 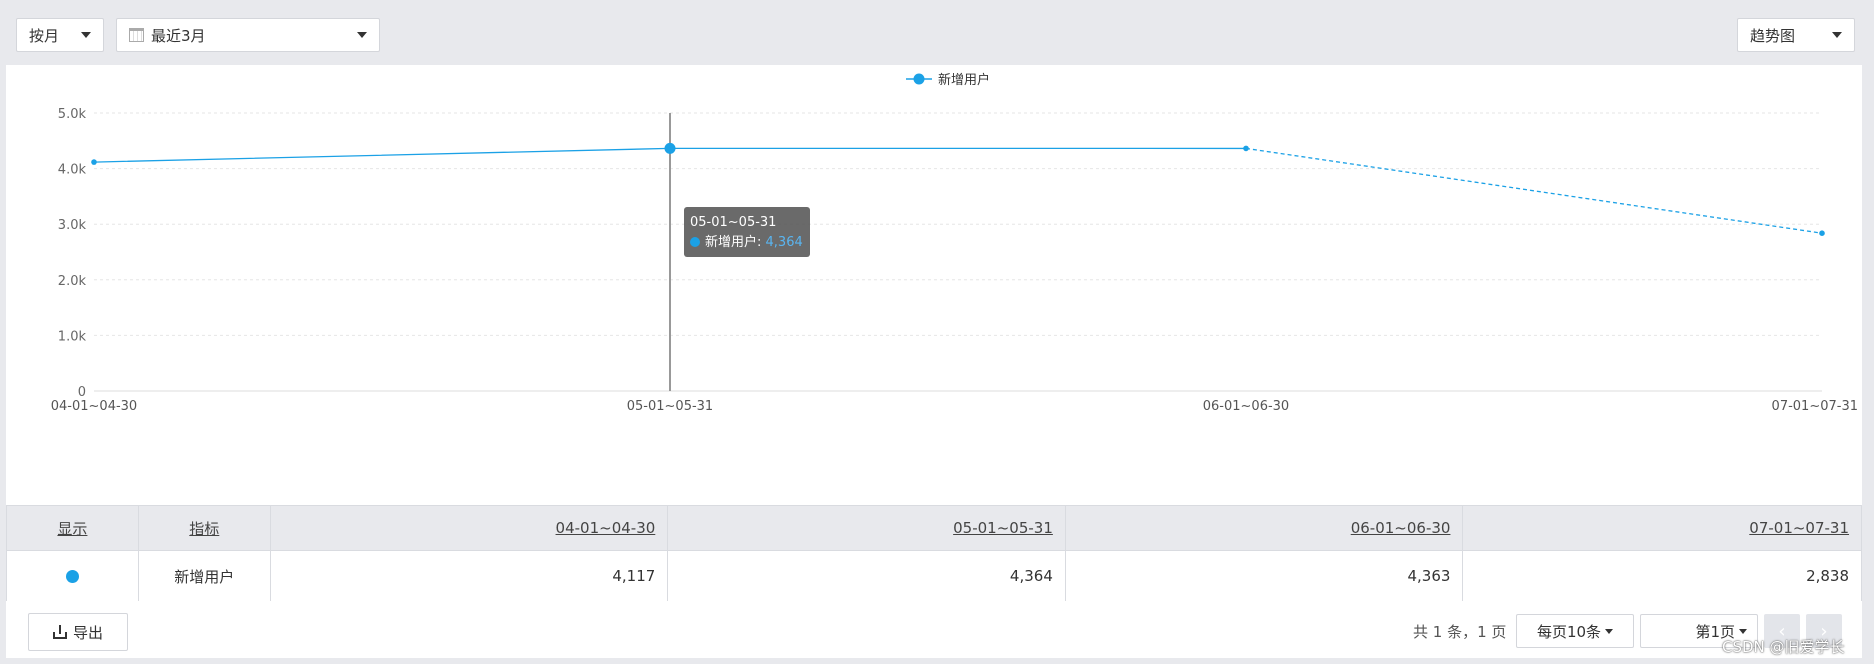 I want to click on y-tick-label: 1.0k, so click(x=72, y=336).